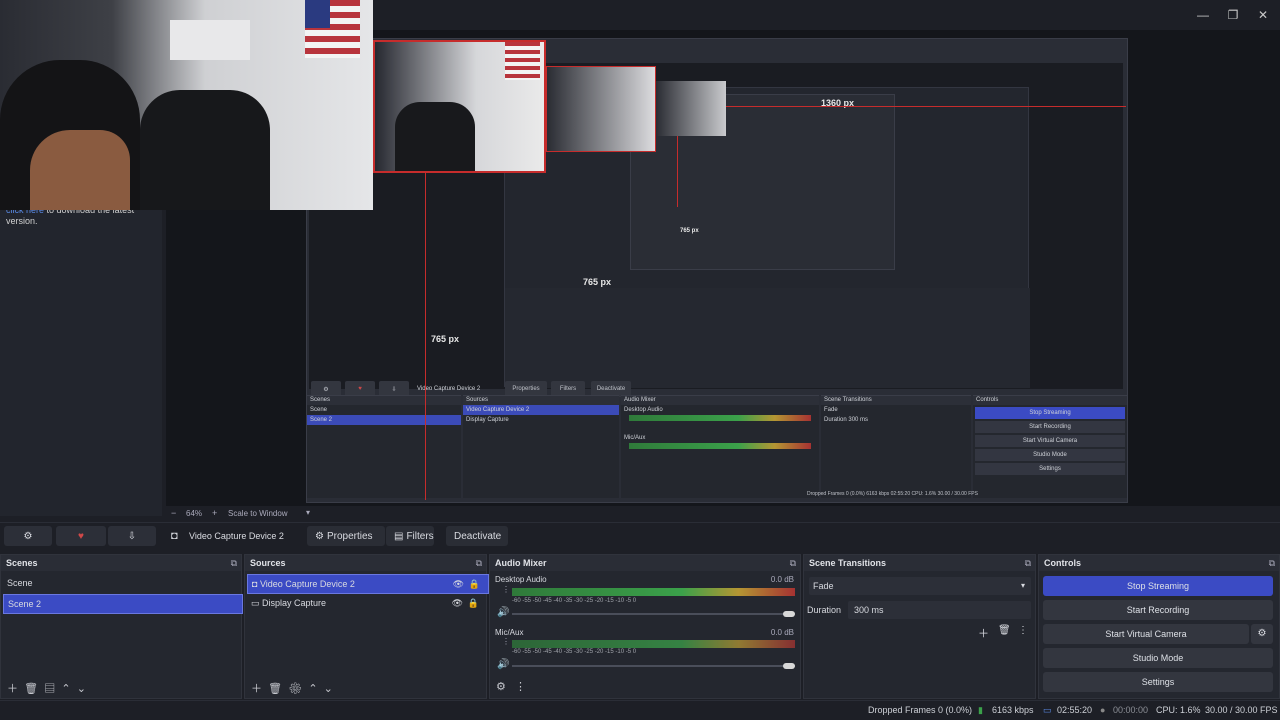 The width and height of the screenshot is (1280, 720). I want to click on deactivate-button: Deactivate, so click(477, 536).